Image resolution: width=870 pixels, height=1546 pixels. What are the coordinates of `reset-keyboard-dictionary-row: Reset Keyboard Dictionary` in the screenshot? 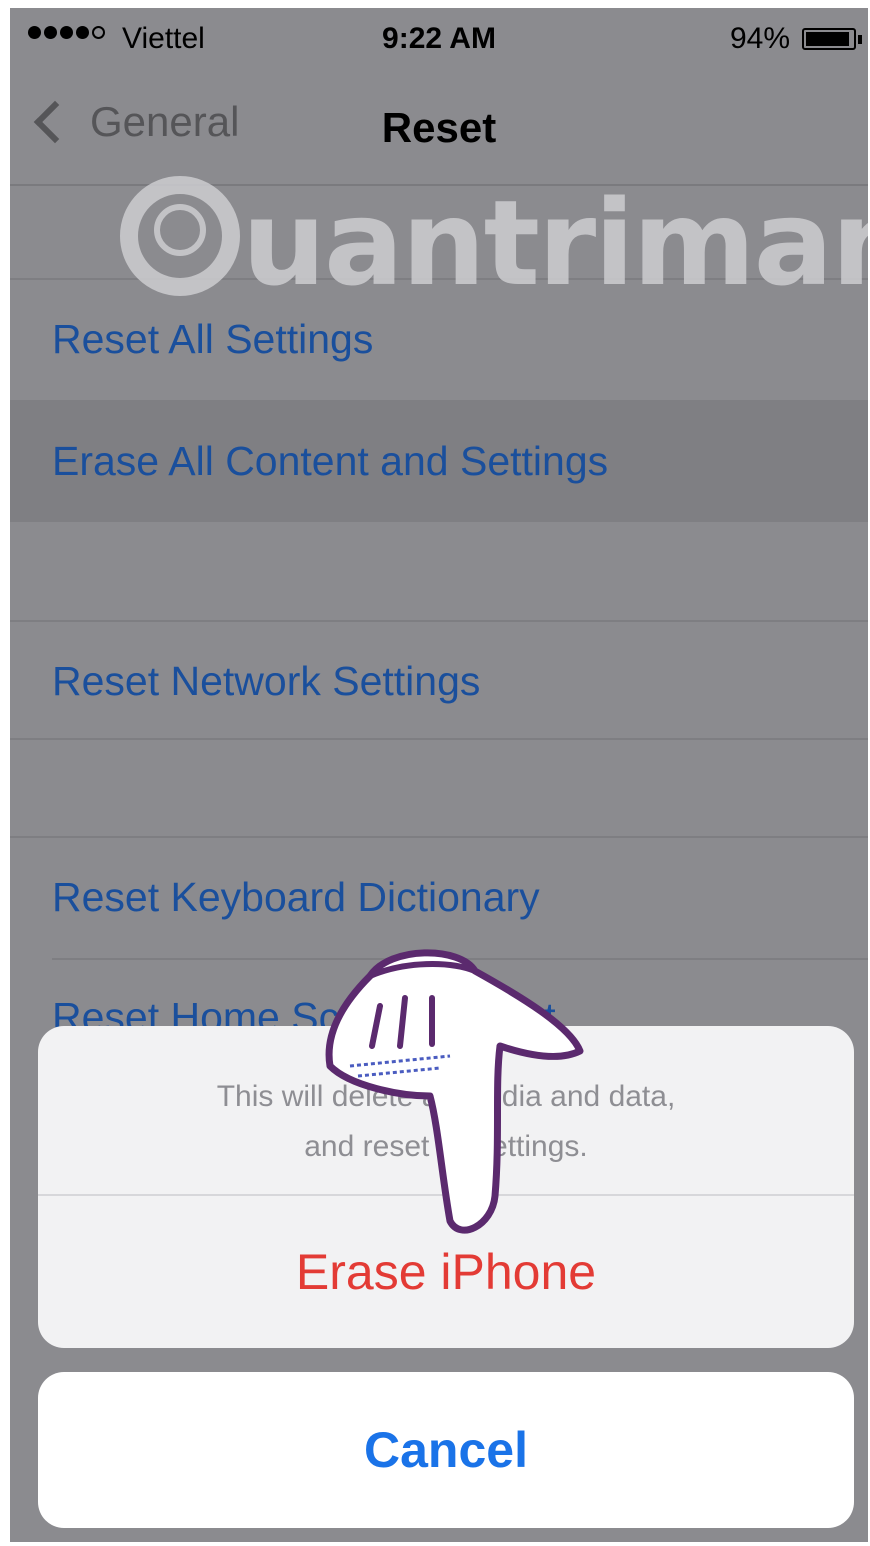 It's located at (439, 898).